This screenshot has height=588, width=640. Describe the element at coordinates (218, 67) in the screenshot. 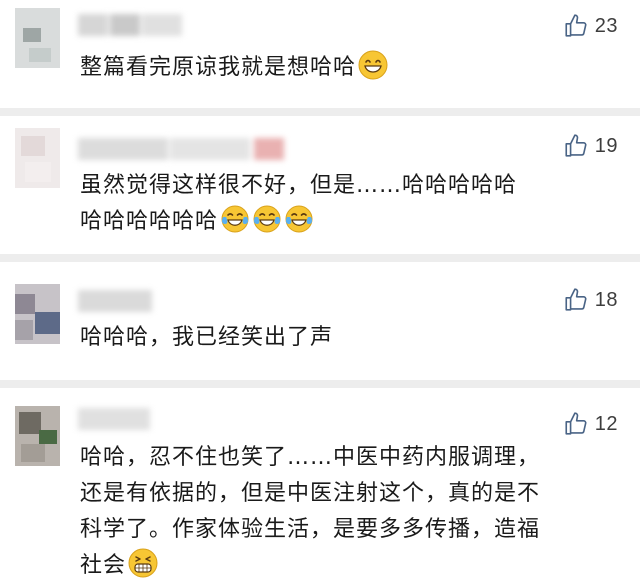

I see `comment-line: 整篇看完原谅我就是想哈哈` at that location.